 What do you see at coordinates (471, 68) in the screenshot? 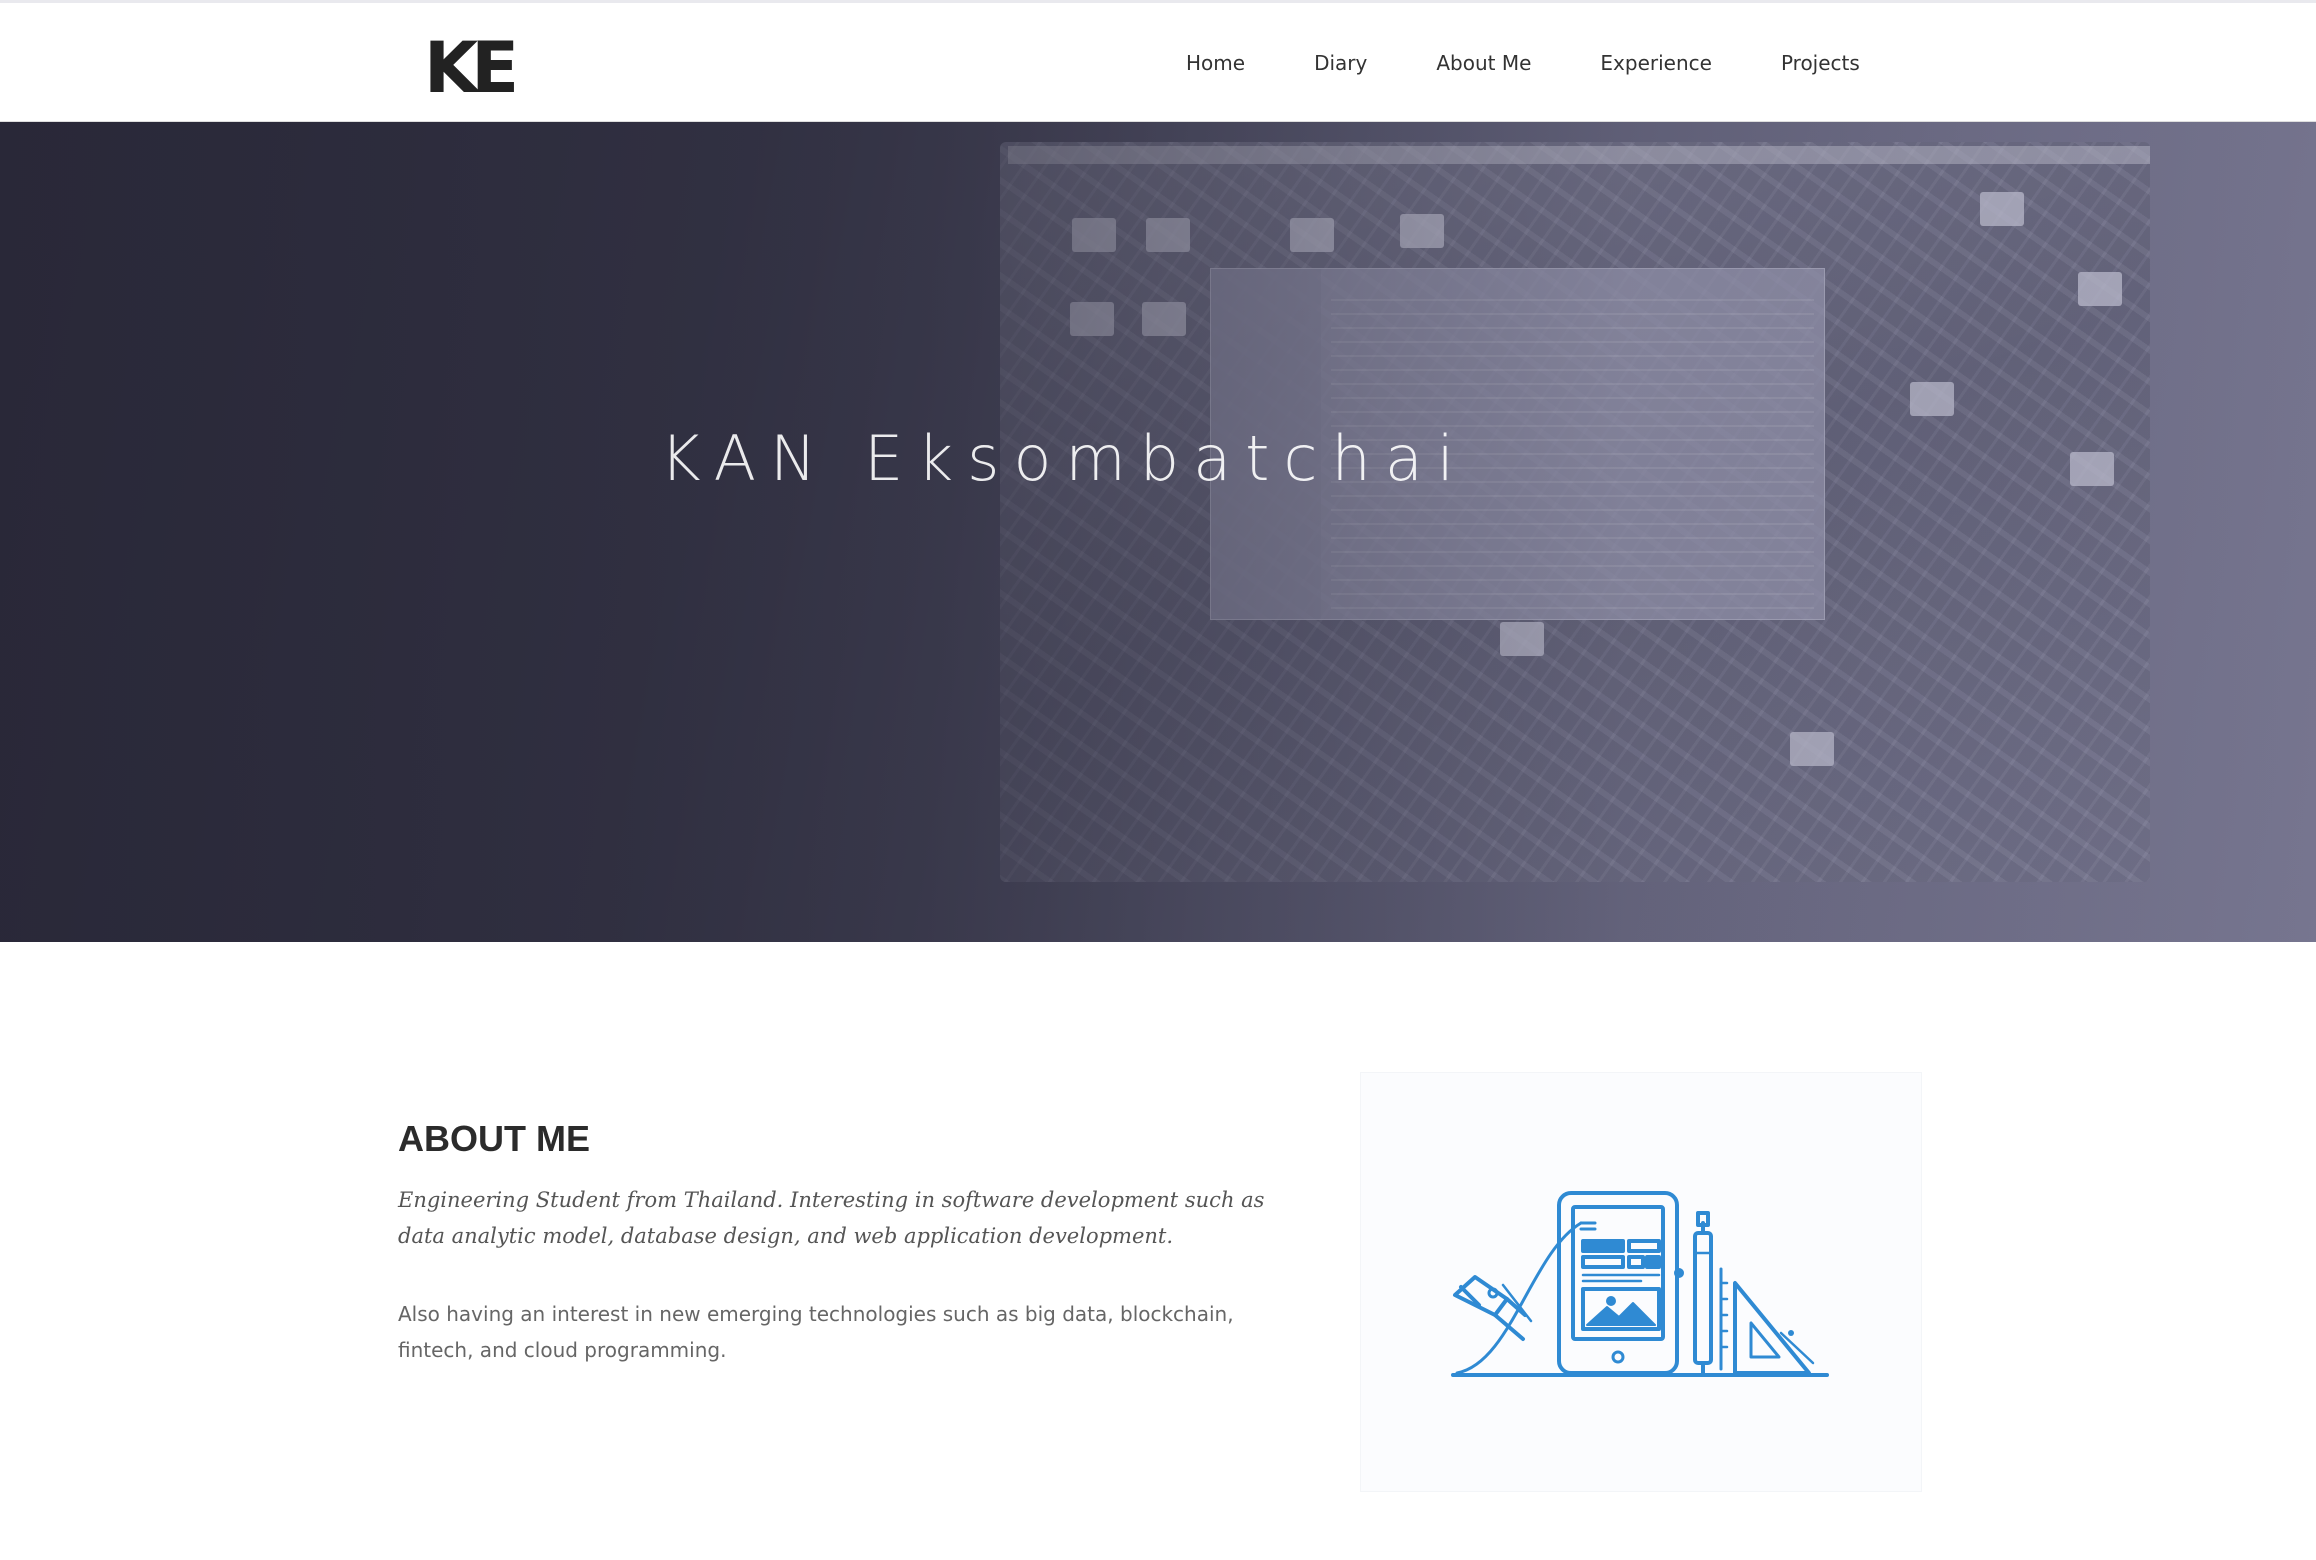
I see `site-logo: KE` at bounding box center [471, 68].